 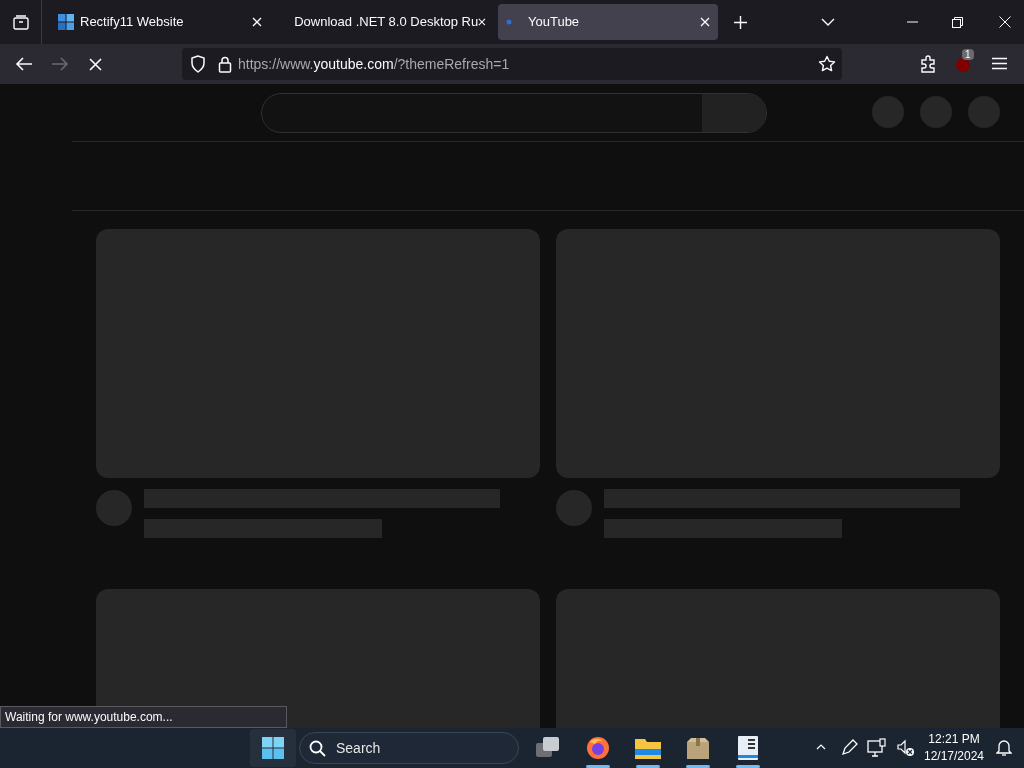 I want to click on extension-badge: 1, so click(x=968, y=54).